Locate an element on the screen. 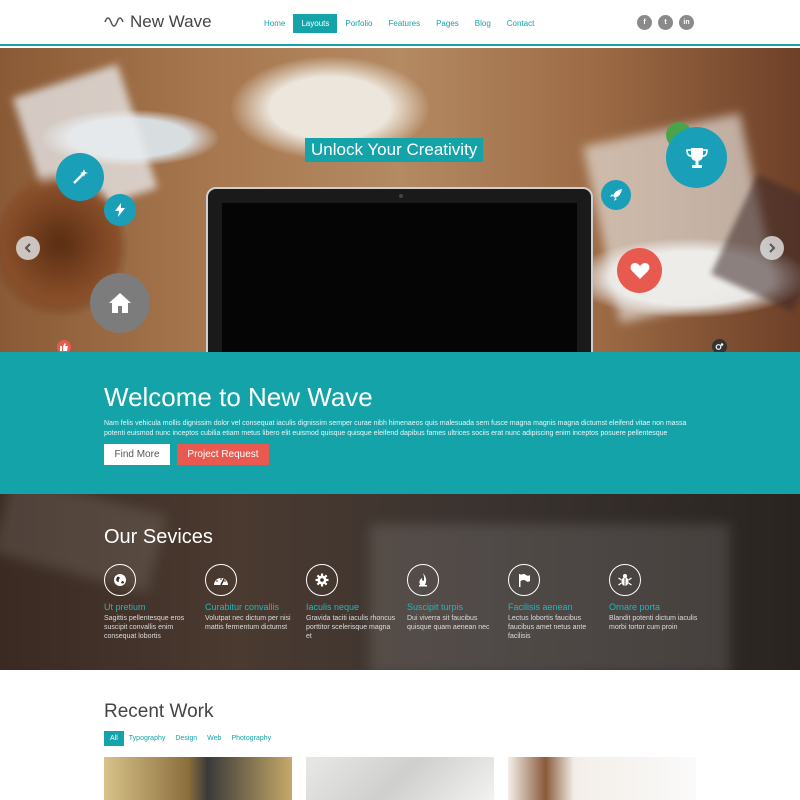  filter-web: Web is located at coordinates (214, 738).